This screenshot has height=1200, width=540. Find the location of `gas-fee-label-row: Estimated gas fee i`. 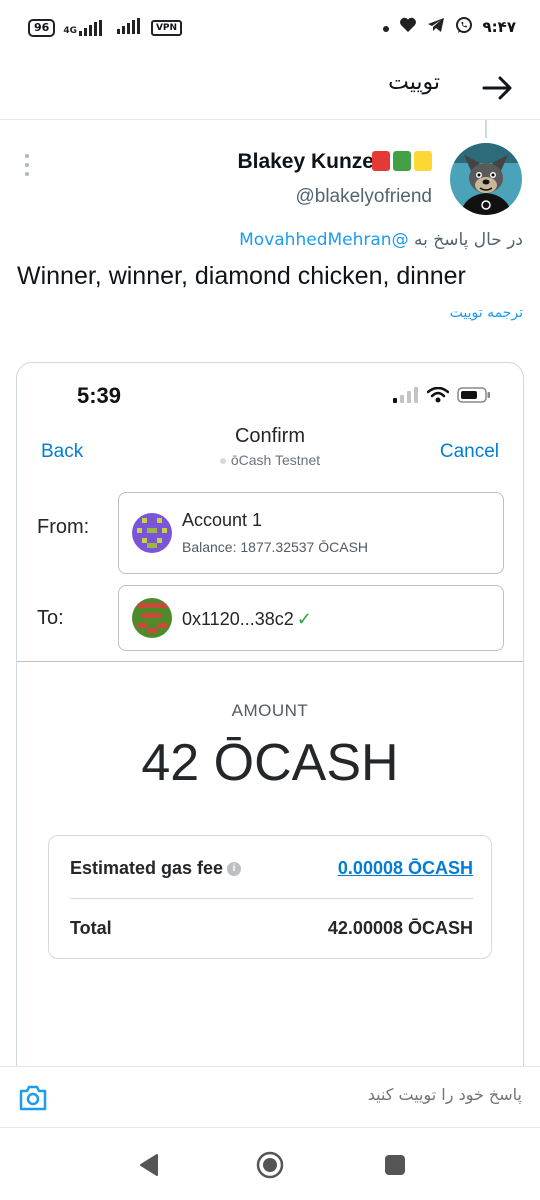

gas-fee-label-row: Estimated gas fee i is located at coordinates (156, 868).